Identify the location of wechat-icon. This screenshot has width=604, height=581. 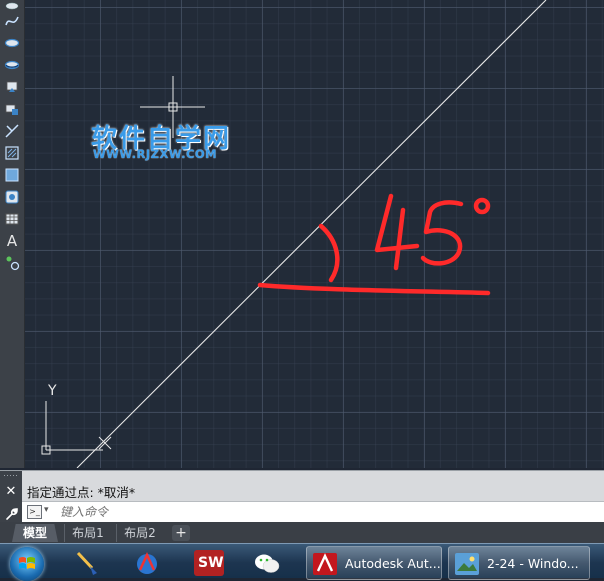
(267, 563).